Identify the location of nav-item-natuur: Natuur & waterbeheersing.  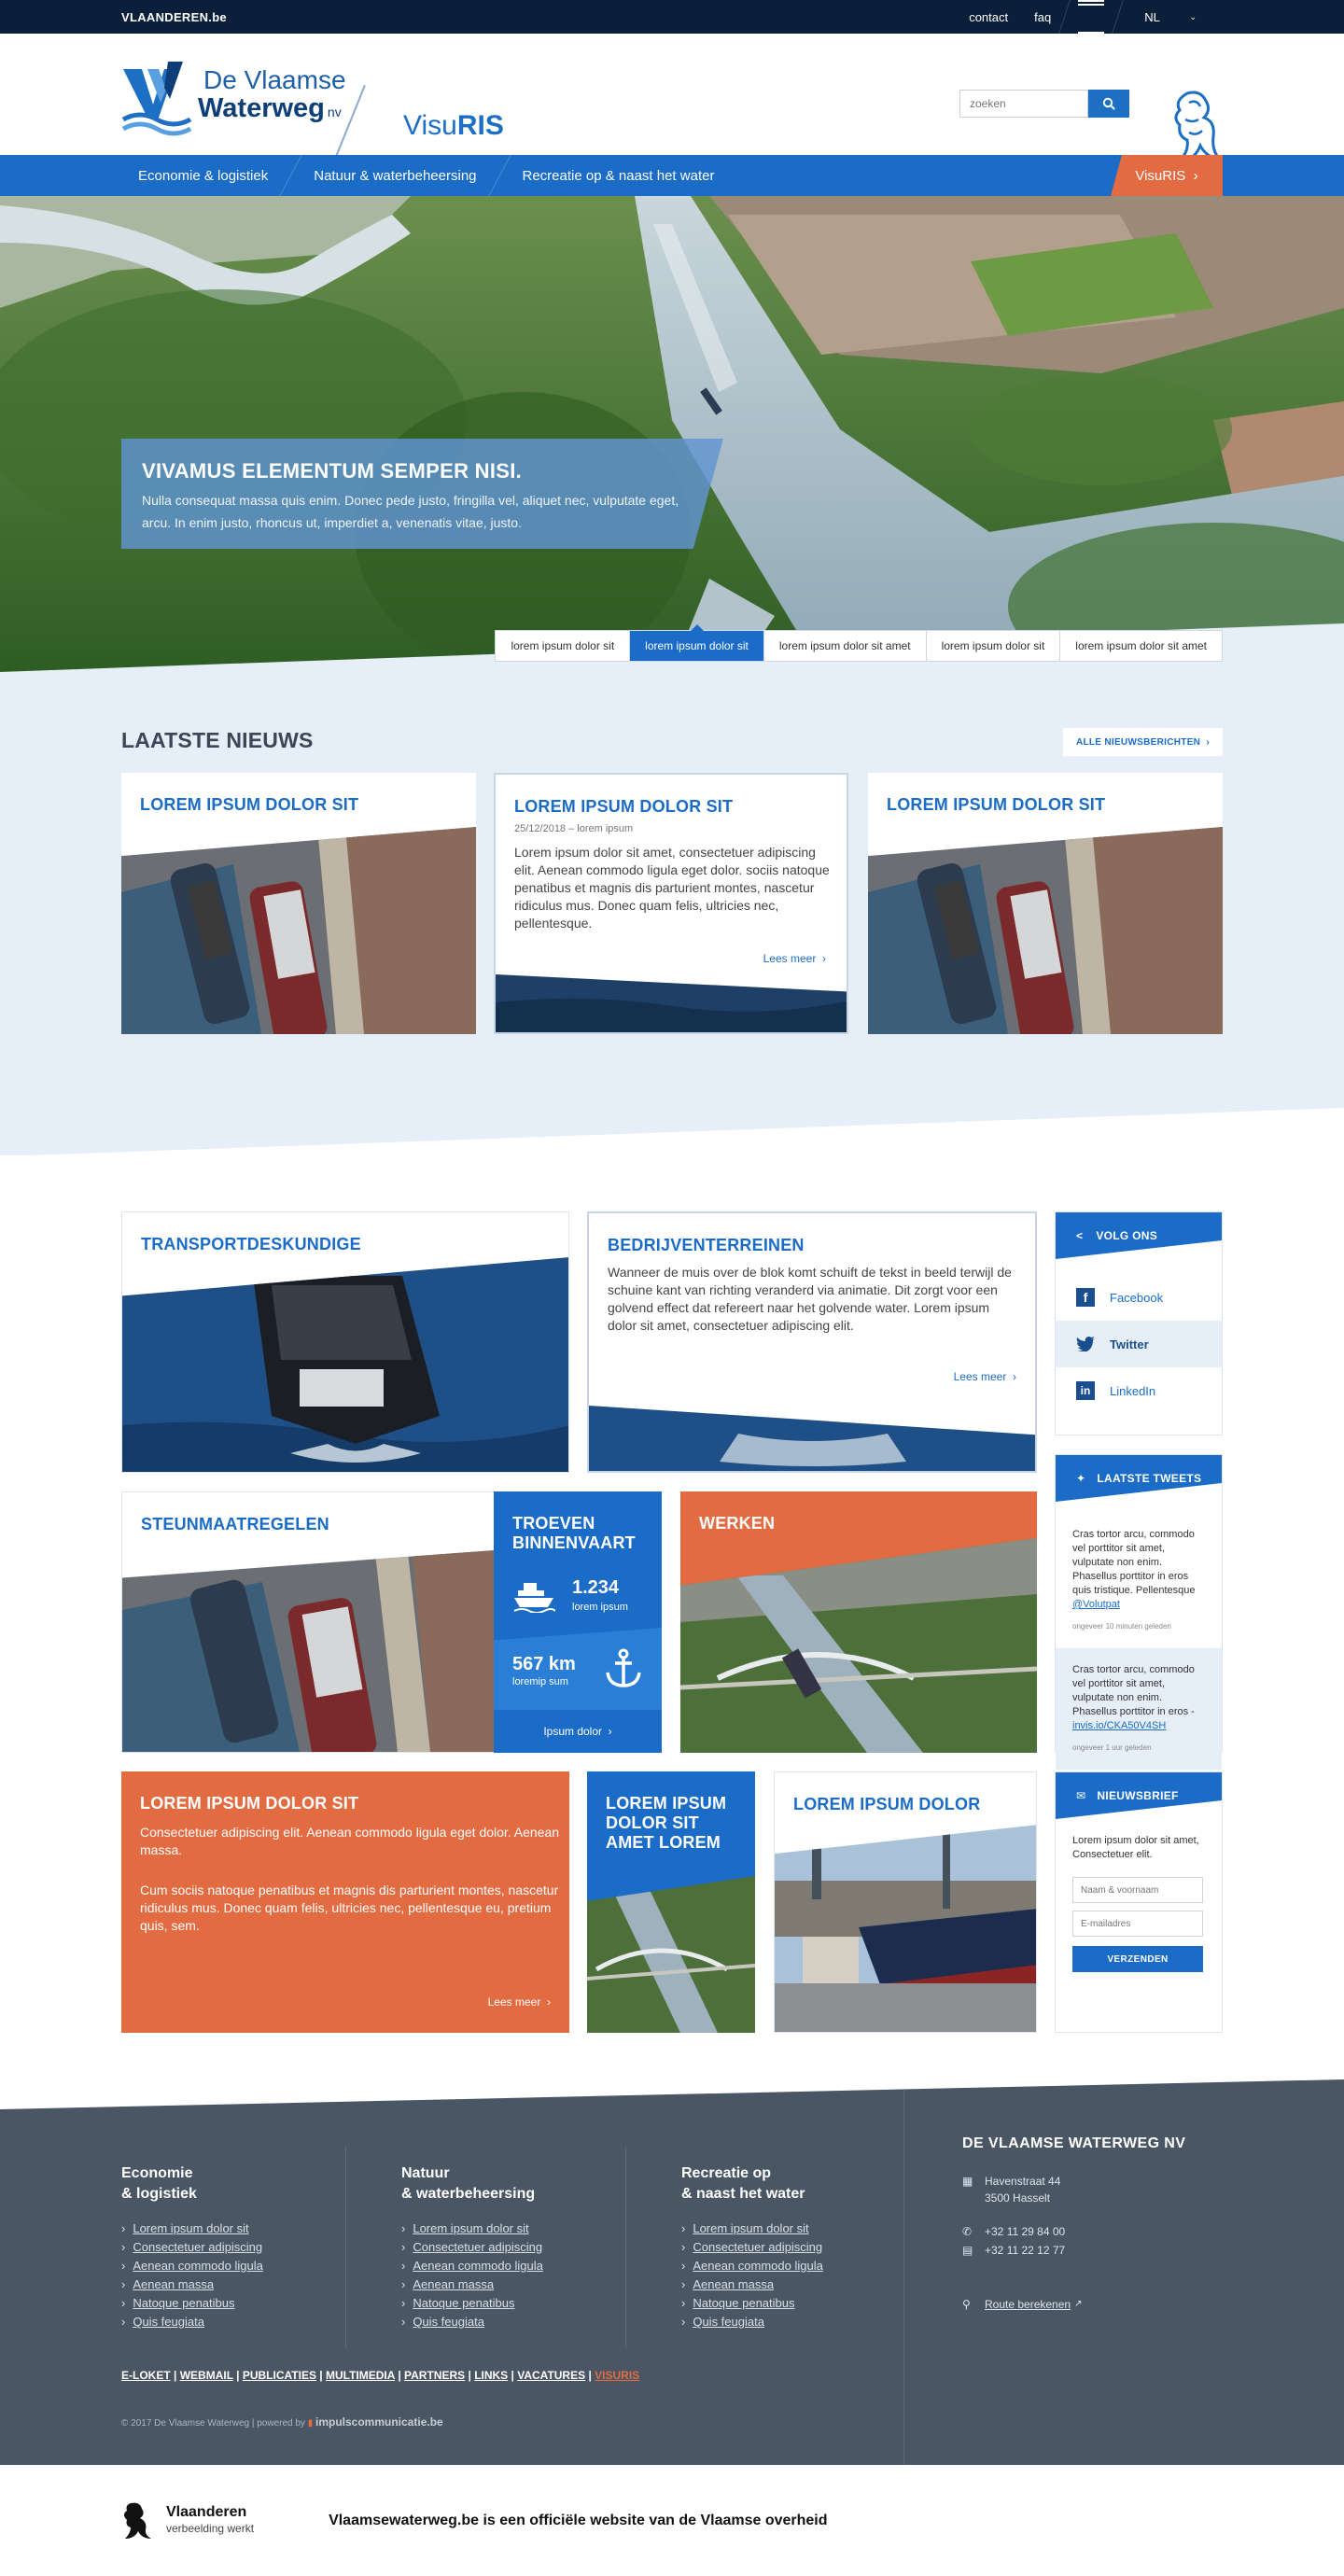
(394, 175).